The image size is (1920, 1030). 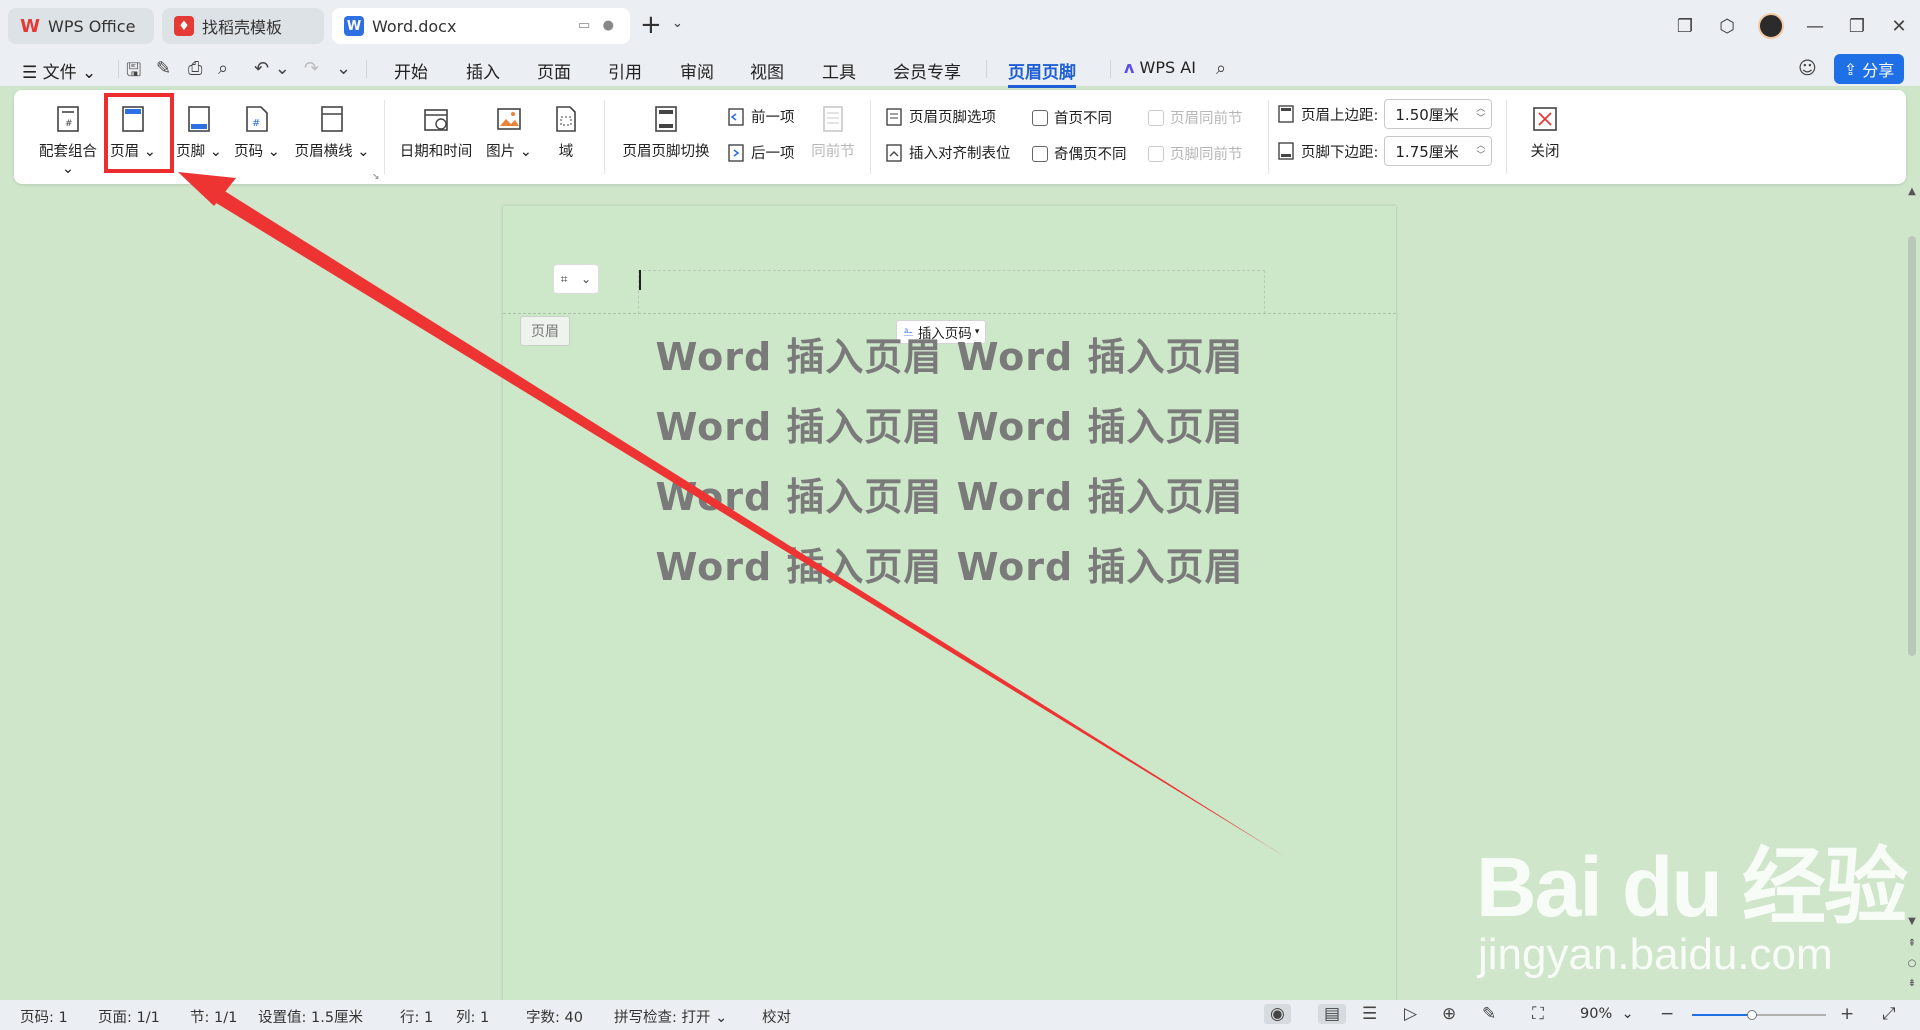 What do you see at coordinates (576, 279) in the screenshot?
I see `header-layout-tool: ⌗ ⌄` at bounding box center [576, 279].